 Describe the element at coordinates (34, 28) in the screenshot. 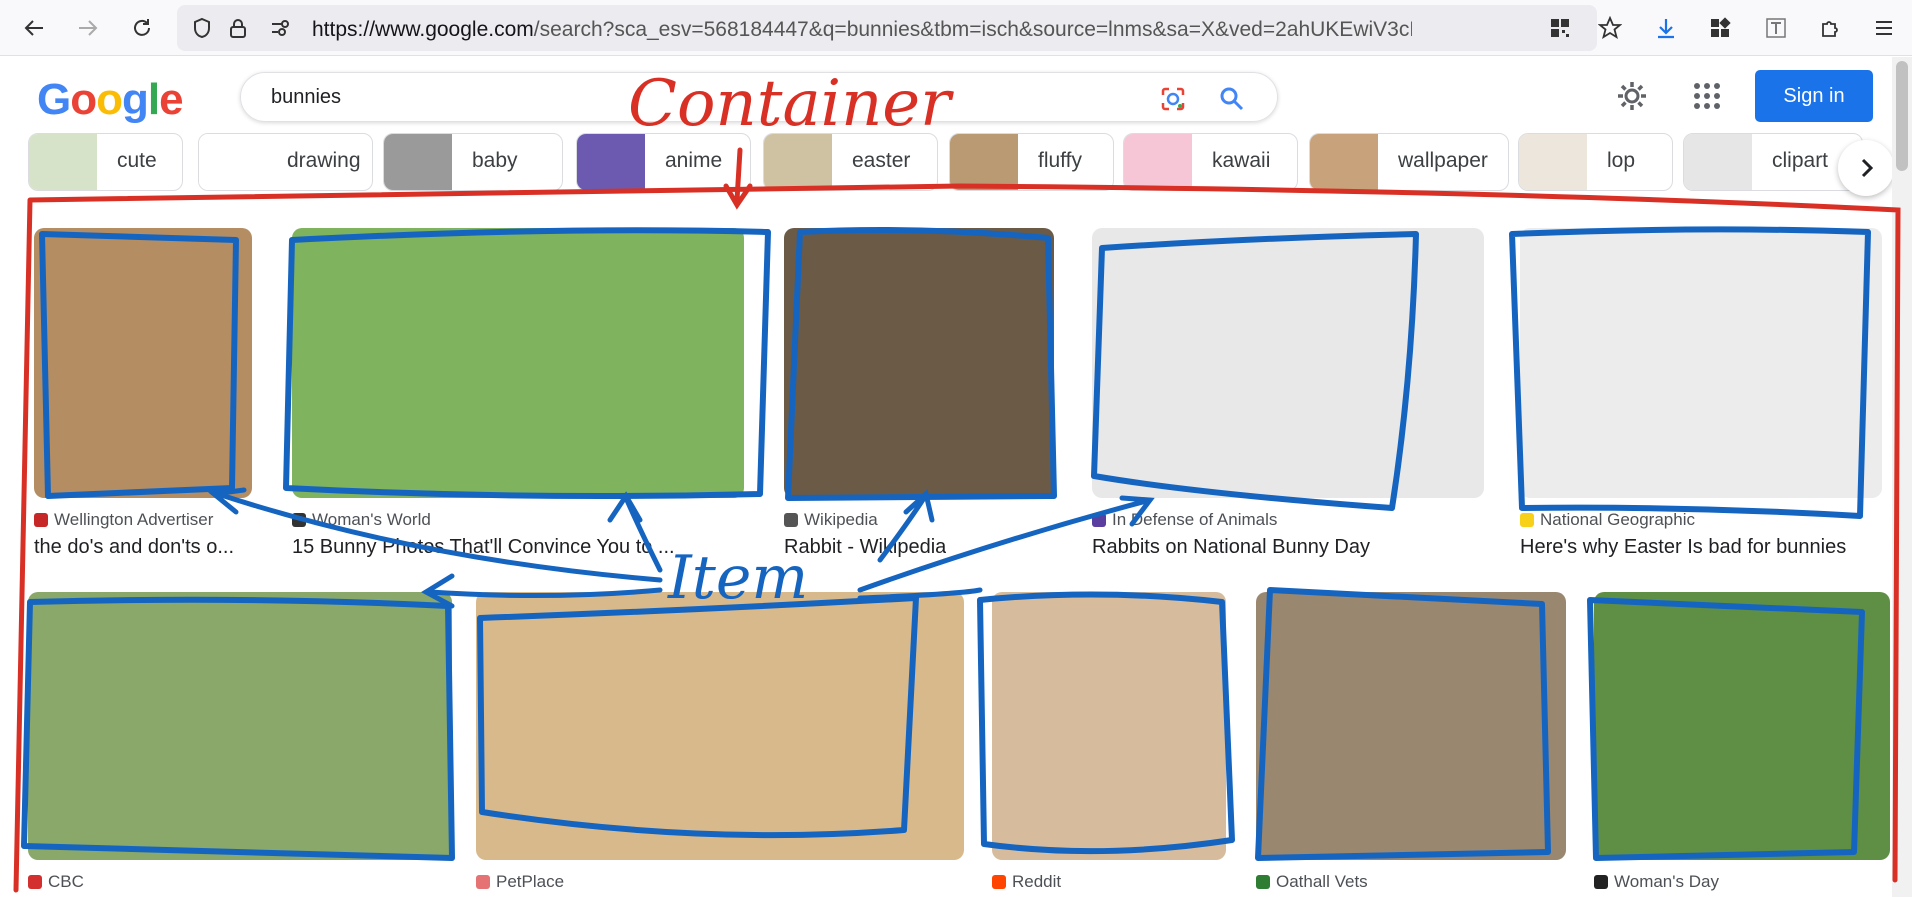

I see `back-icon` at that location.